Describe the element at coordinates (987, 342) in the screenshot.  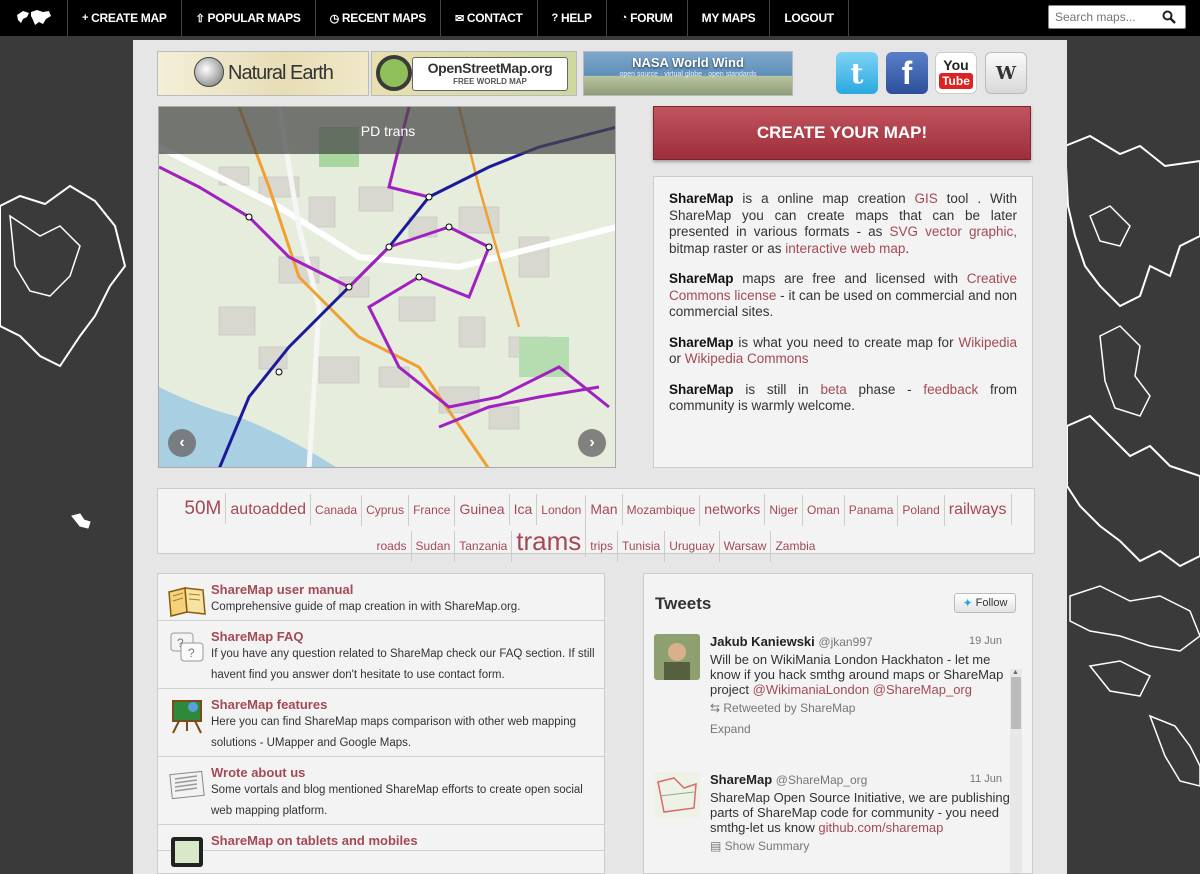
I see `wikipedia-link: Wikipedia` at that location.